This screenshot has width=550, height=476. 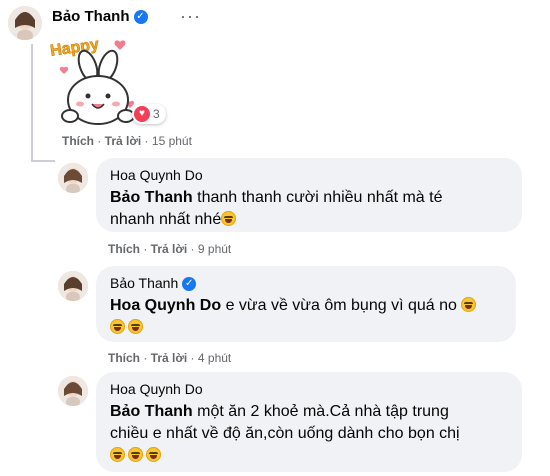 I want to click on comment-actions: Thích · Trả lời · 15 phút, so click(x=127, y=141).